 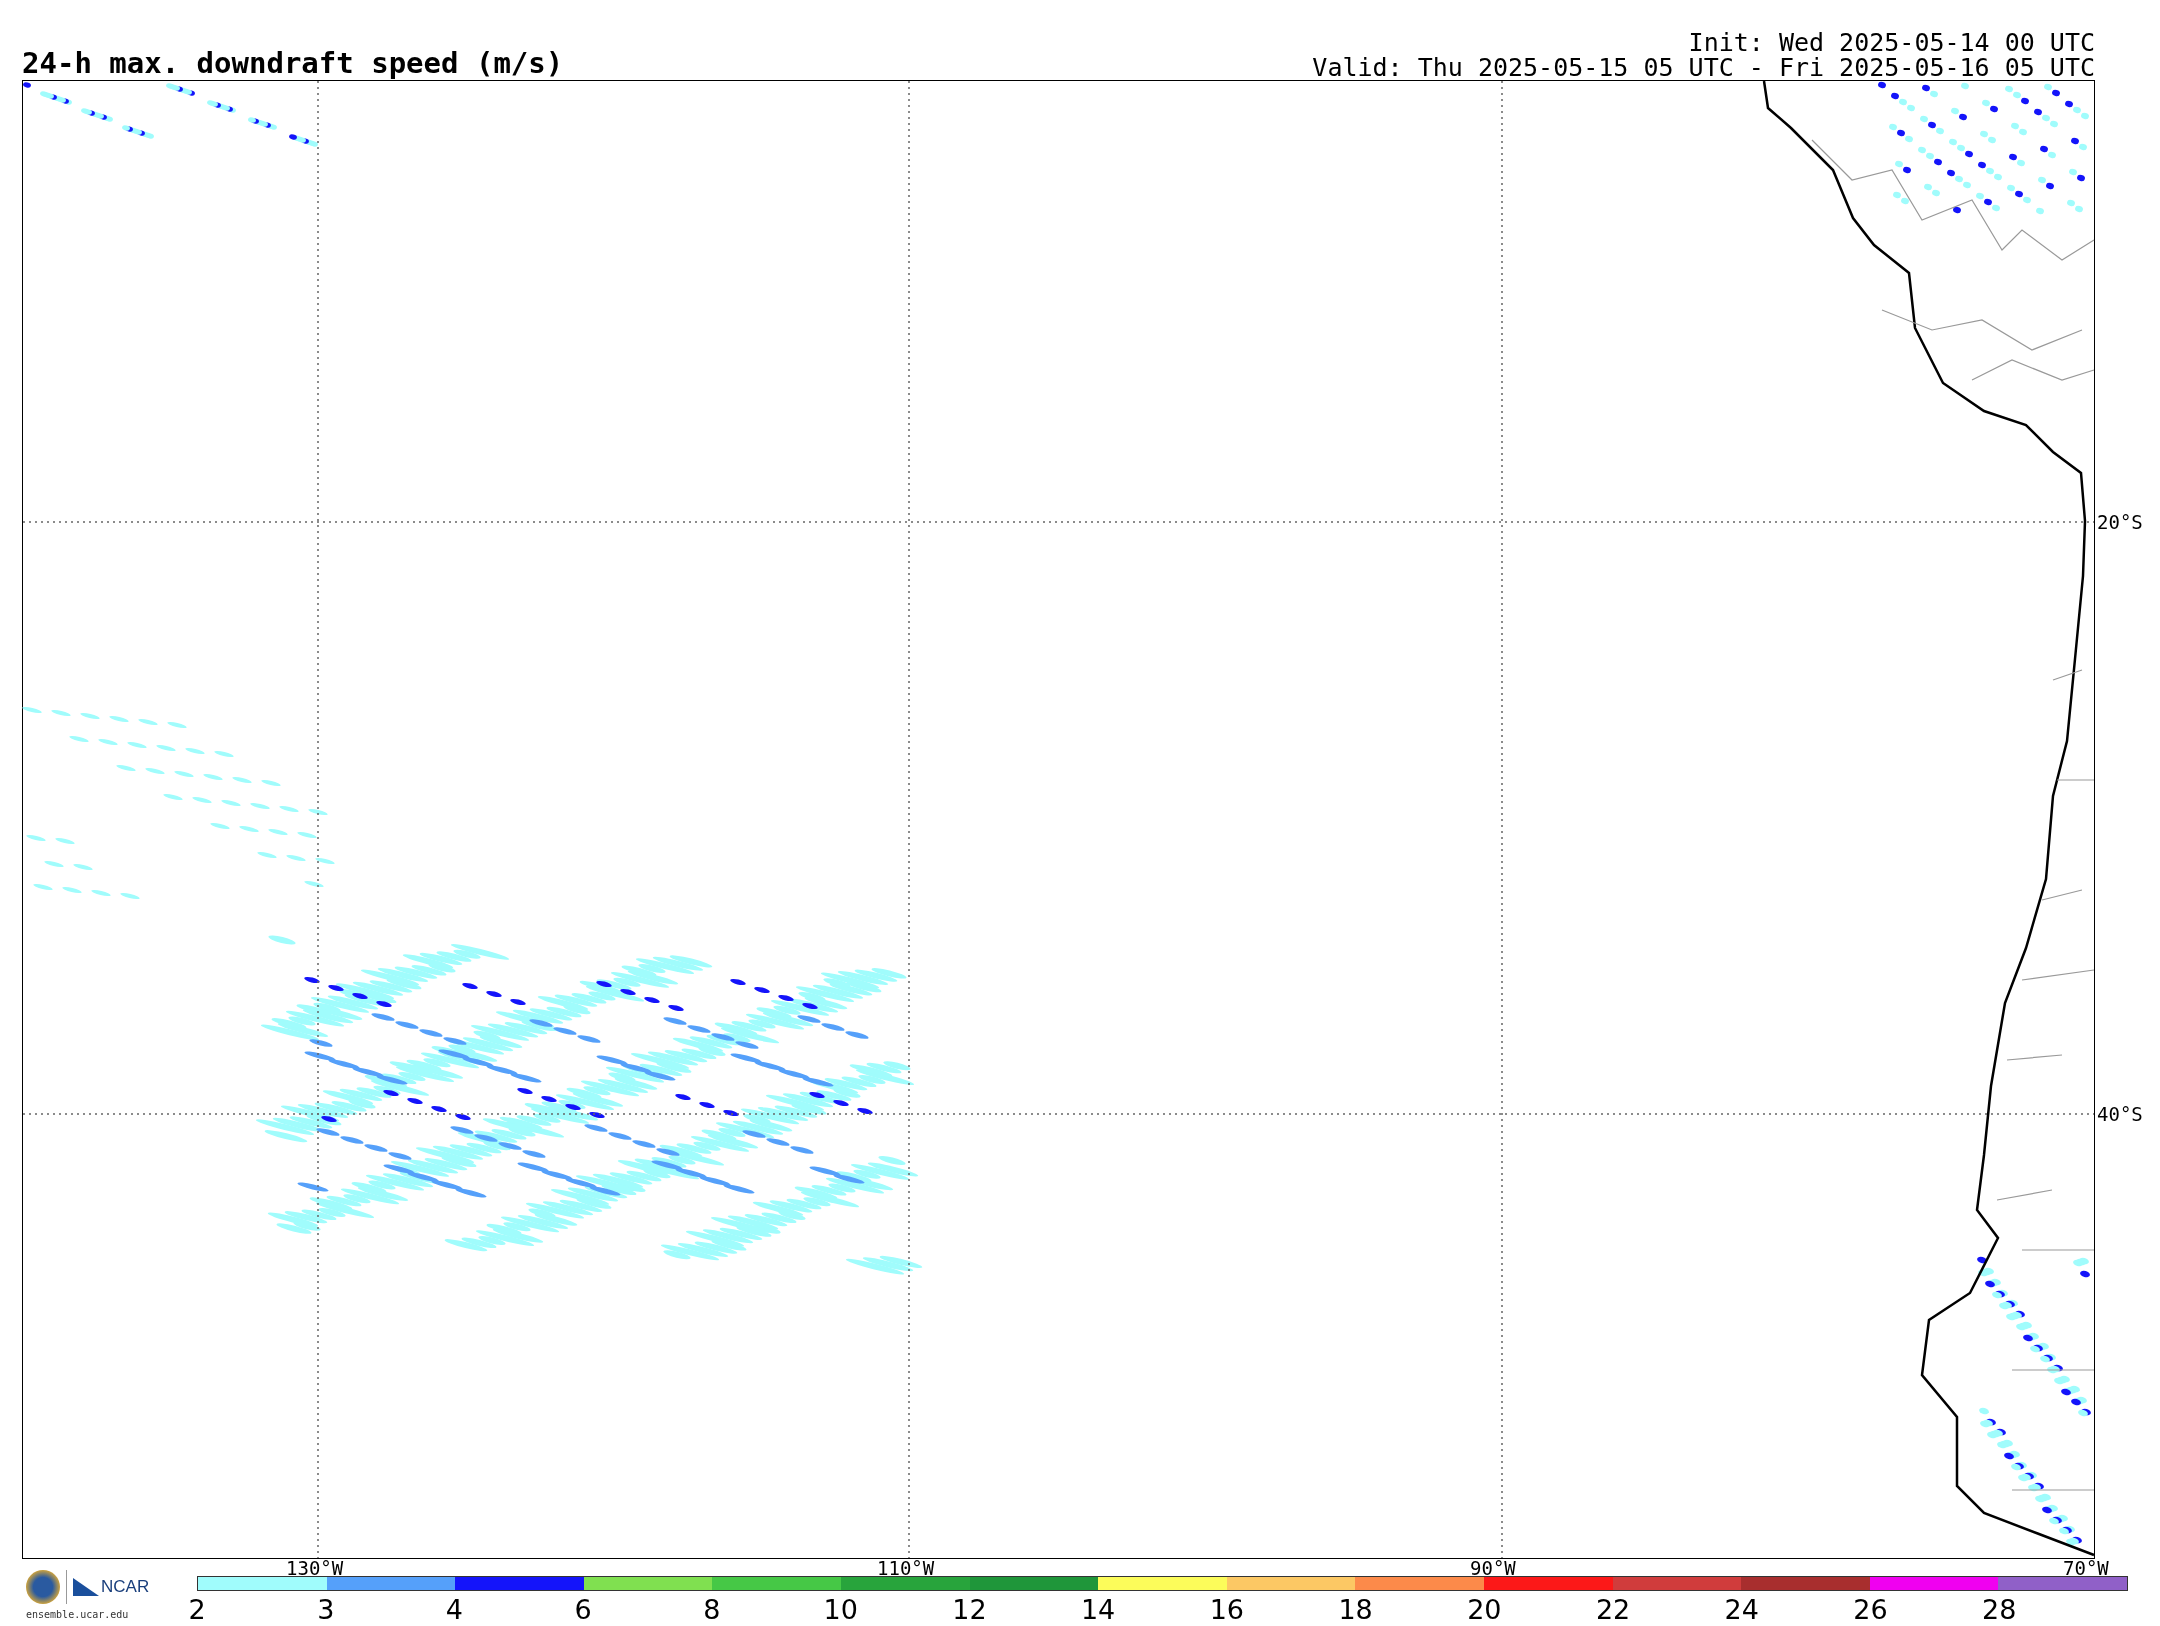 I want to click on scale-value: 10, so click(x=840, y=1610).